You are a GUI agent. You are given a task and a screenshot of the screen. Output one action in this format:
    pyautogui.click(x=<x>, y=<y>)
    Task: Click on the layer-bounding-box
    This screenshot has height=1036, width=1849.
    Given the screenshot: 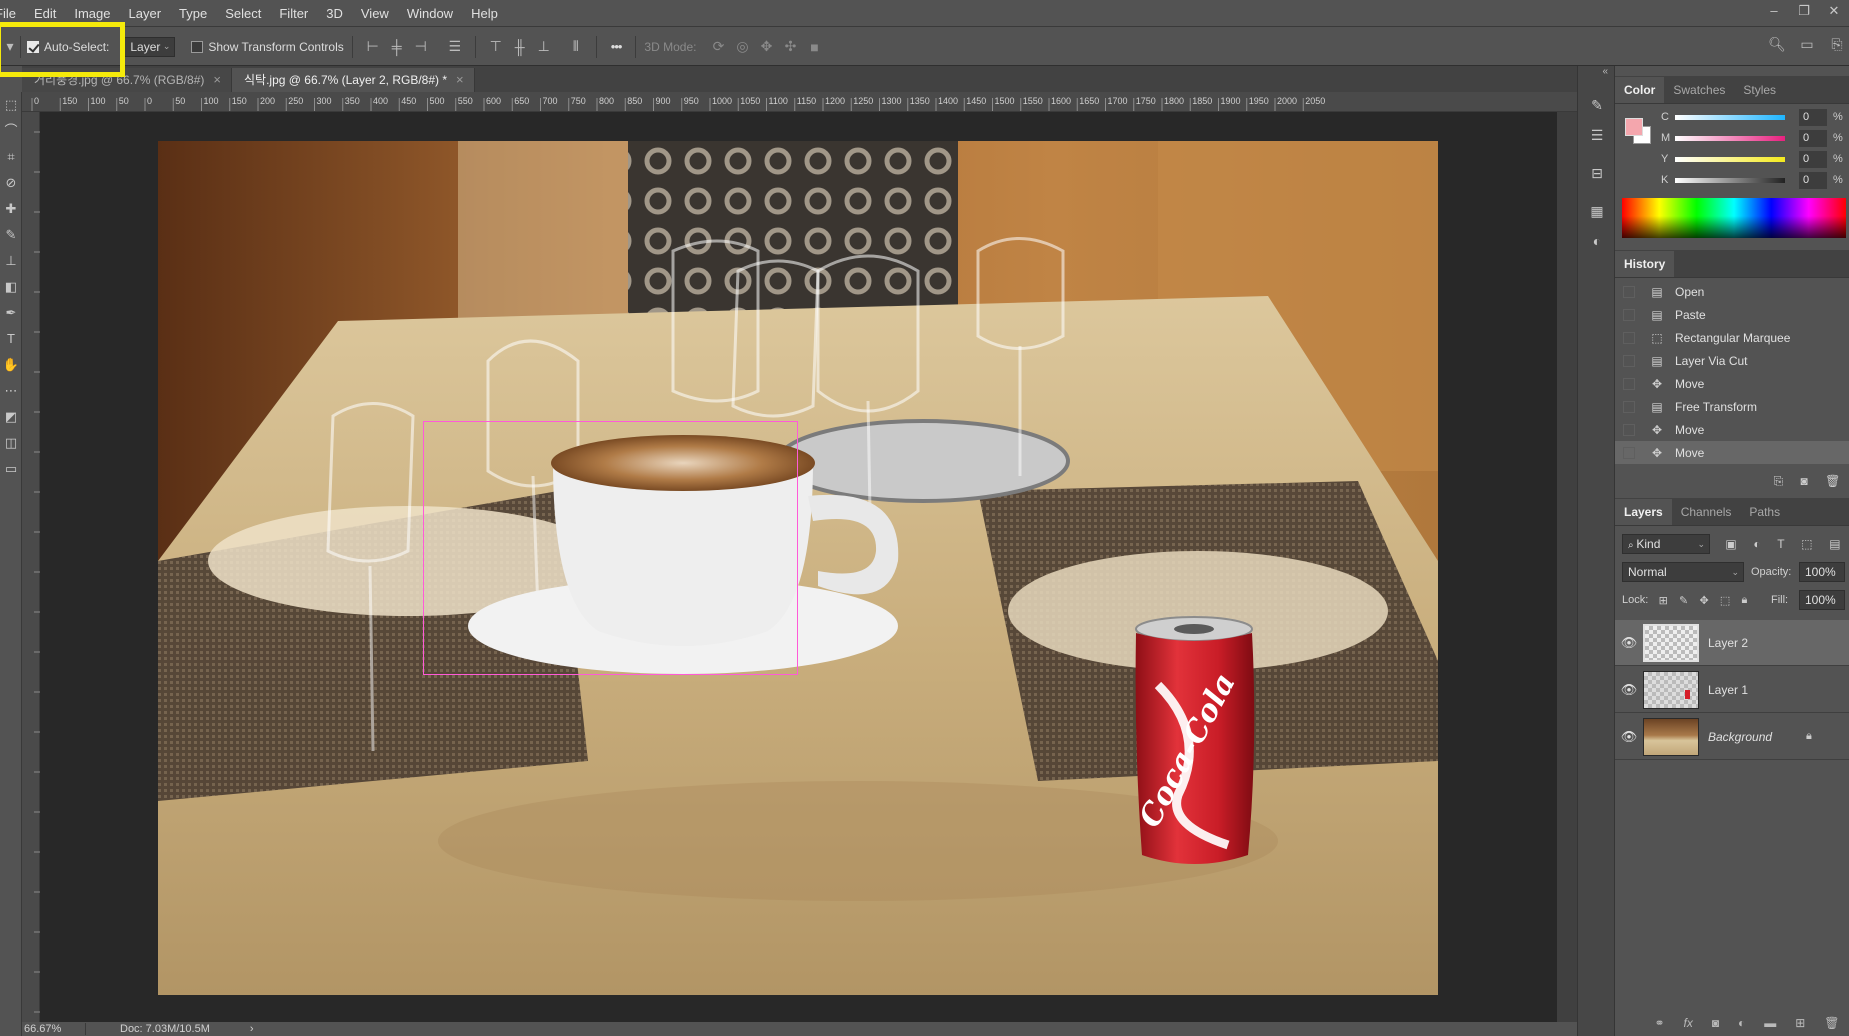 What is the action you would take?
    pyautogui.click(x=610, y=548)
    